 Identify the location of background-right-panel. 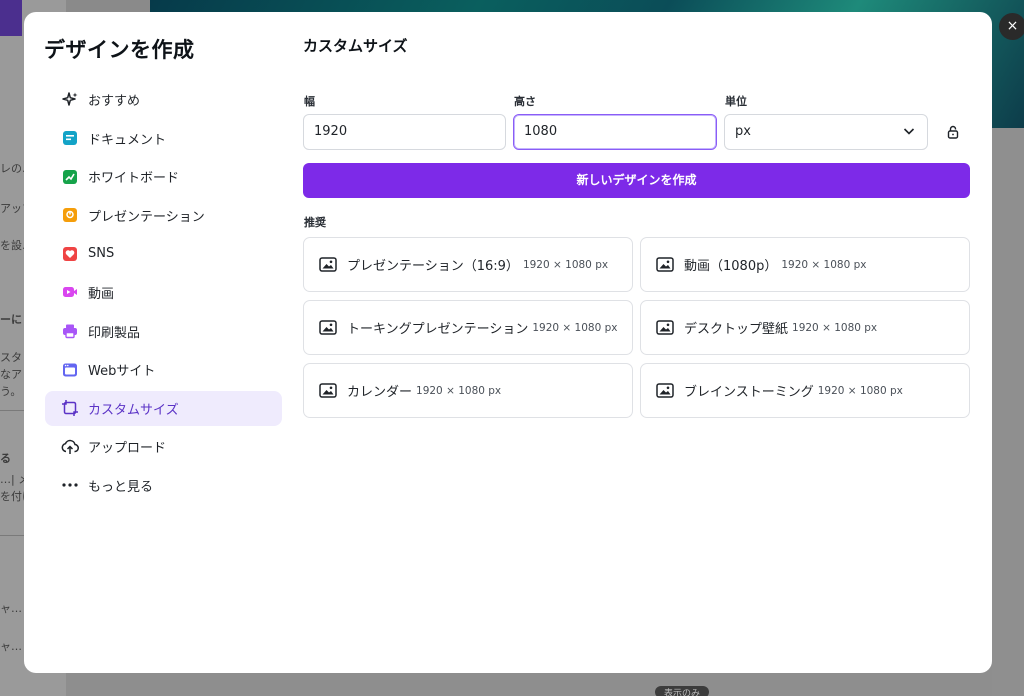
(1008, 412).